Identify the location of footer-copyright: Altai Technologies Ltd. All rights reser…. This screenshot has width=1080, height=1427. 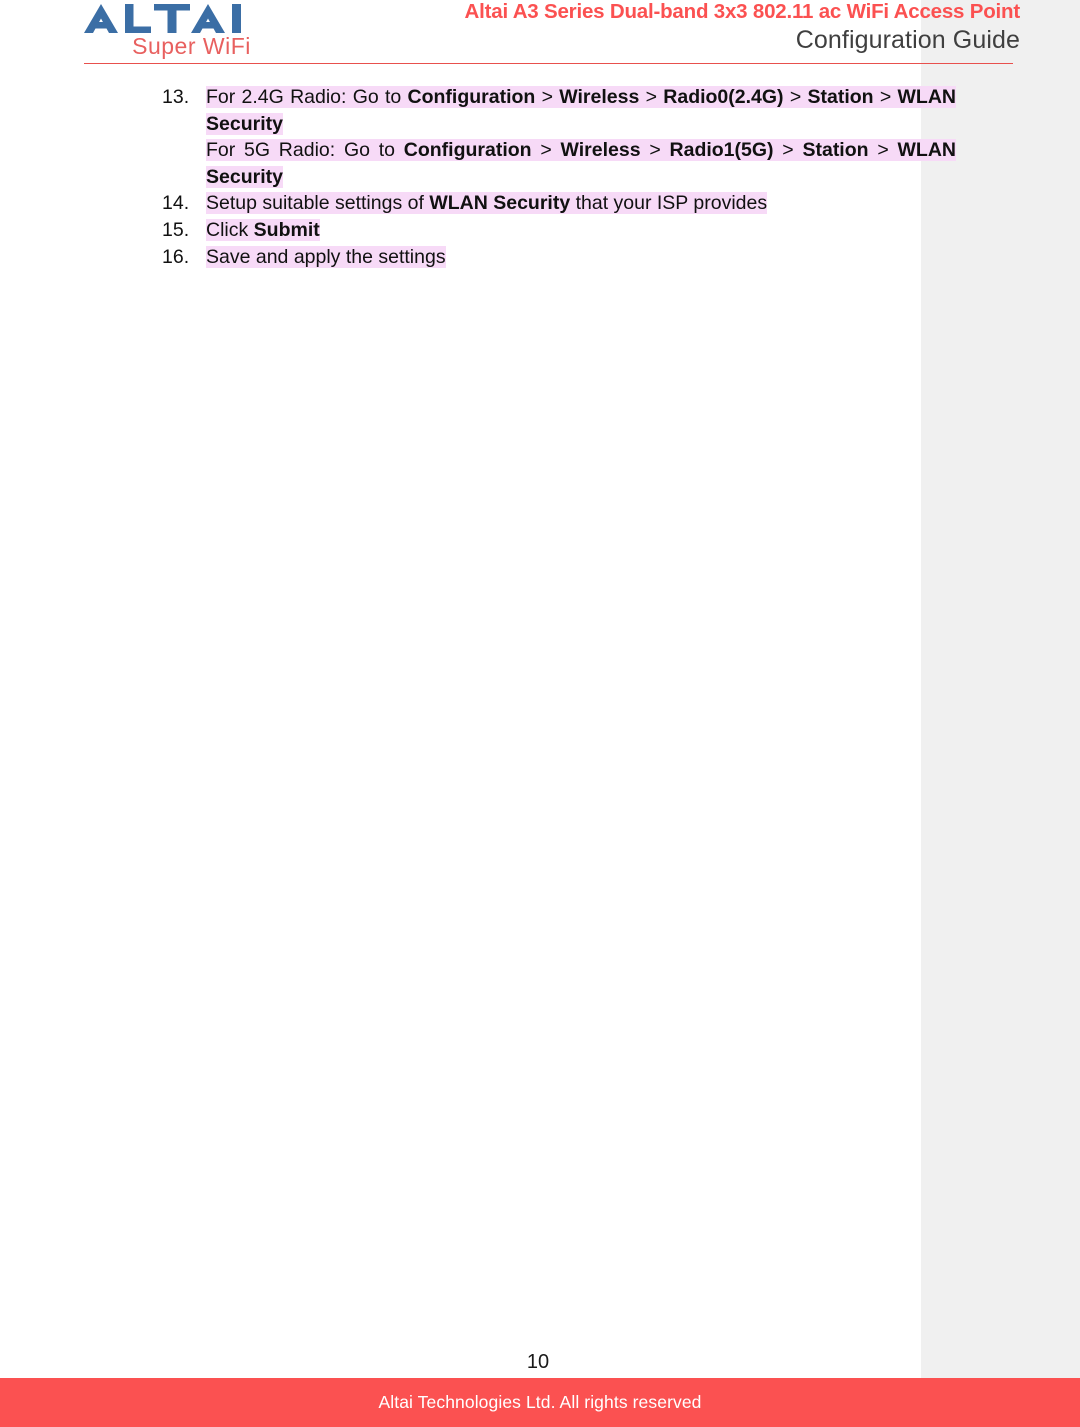
(540, 1402).